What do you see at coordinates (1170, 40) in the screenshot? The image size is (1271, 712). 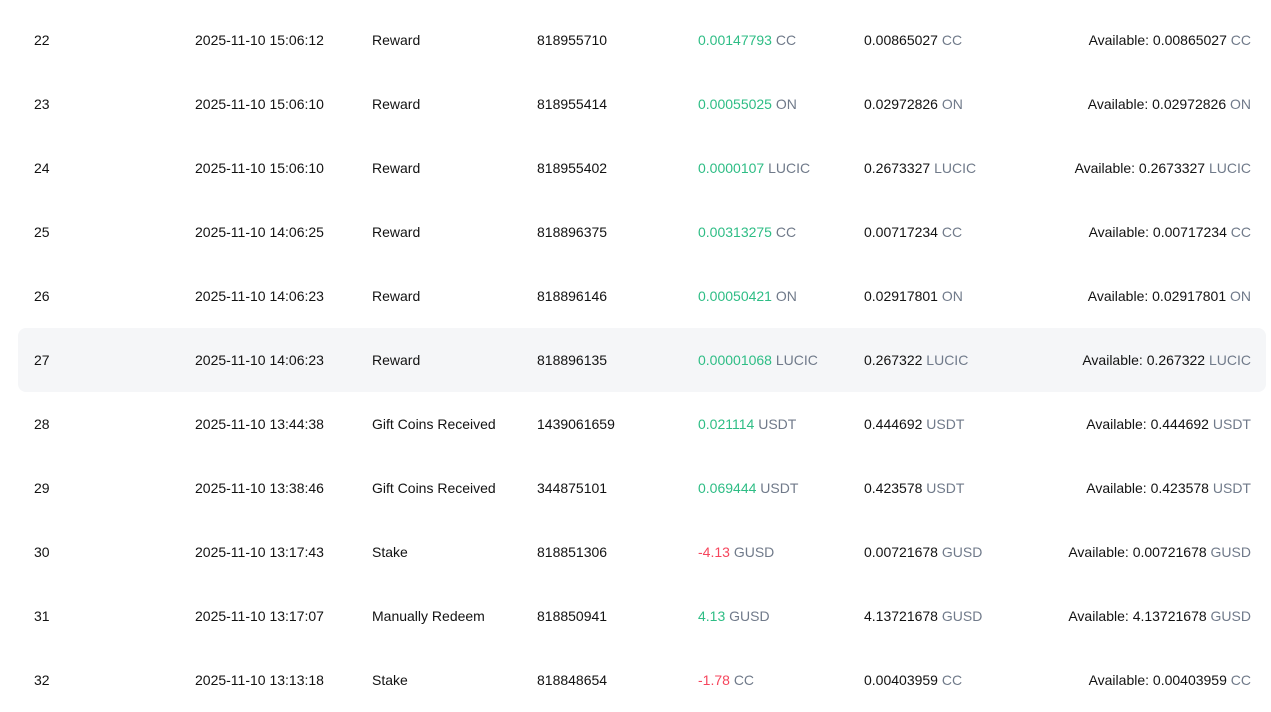 I see `row-available: Available: 0.00865027 CC` at bounding box center [1170, 40].